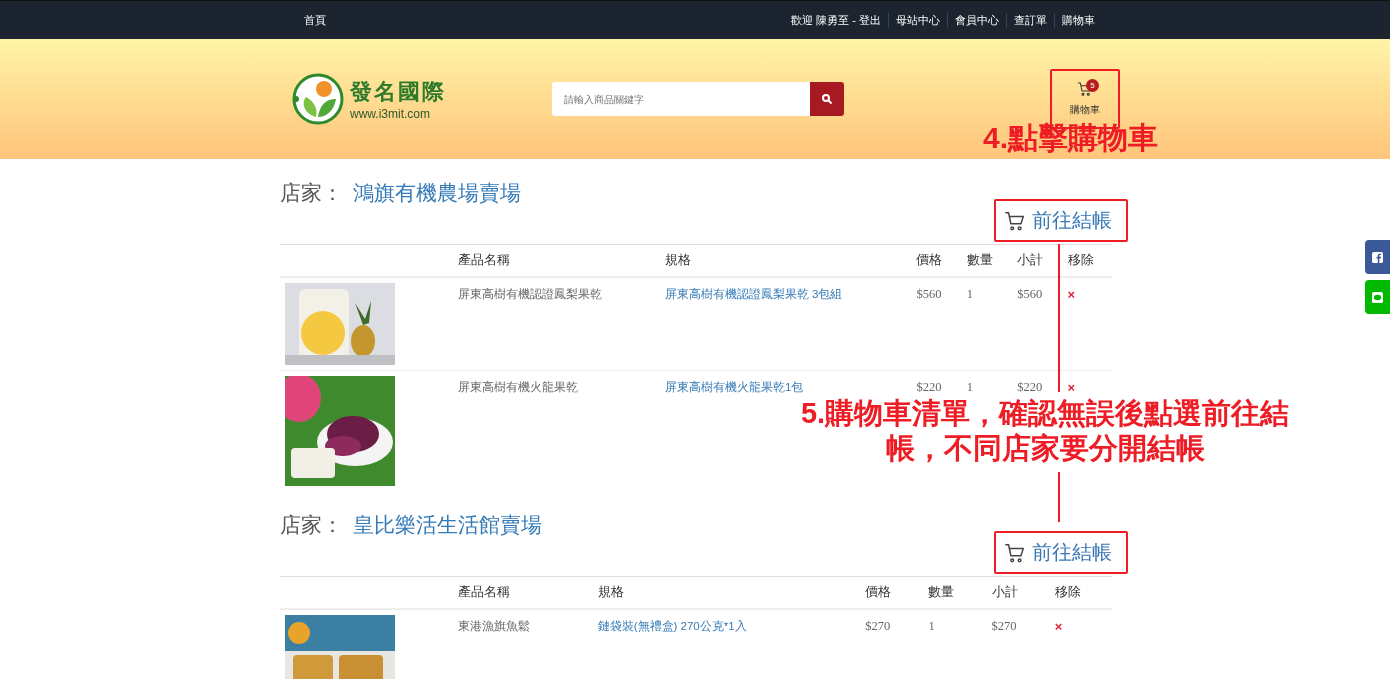 This screenshot has width=1390, height=679. What do you see at coordinates (753, 294) in the screenshot?
I see `spec-link: 屏東高樹有機認證鳳梨果乾 3包組` at bounding box center [753, 294].